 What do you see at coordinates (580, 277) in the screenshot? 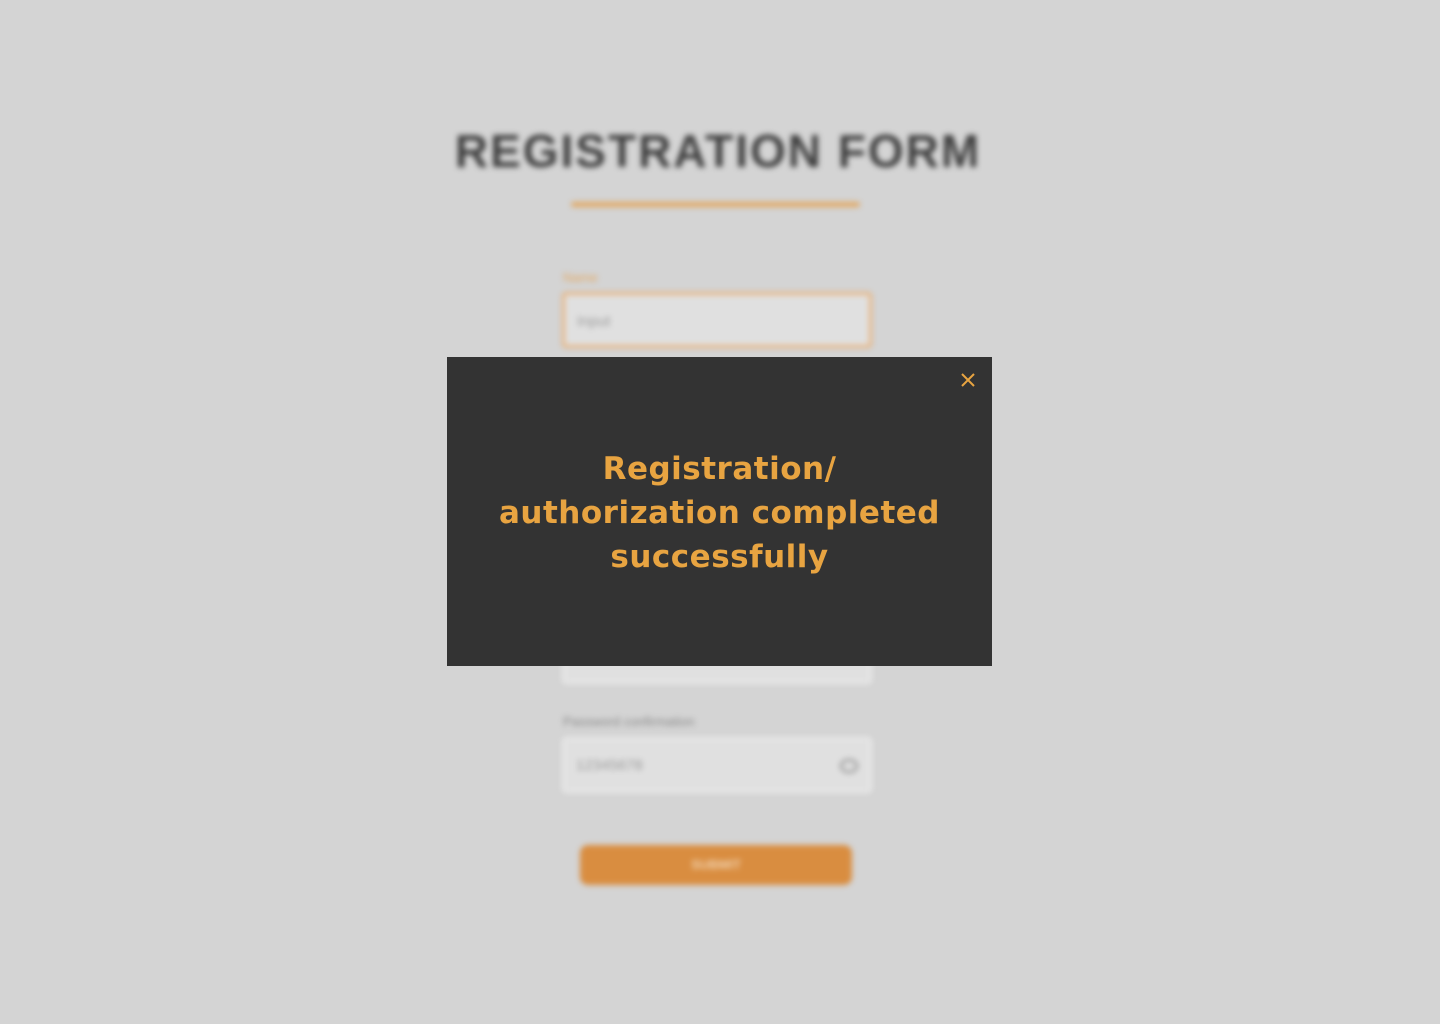
I see `name-label: Name` at bounding box center [580, 277].